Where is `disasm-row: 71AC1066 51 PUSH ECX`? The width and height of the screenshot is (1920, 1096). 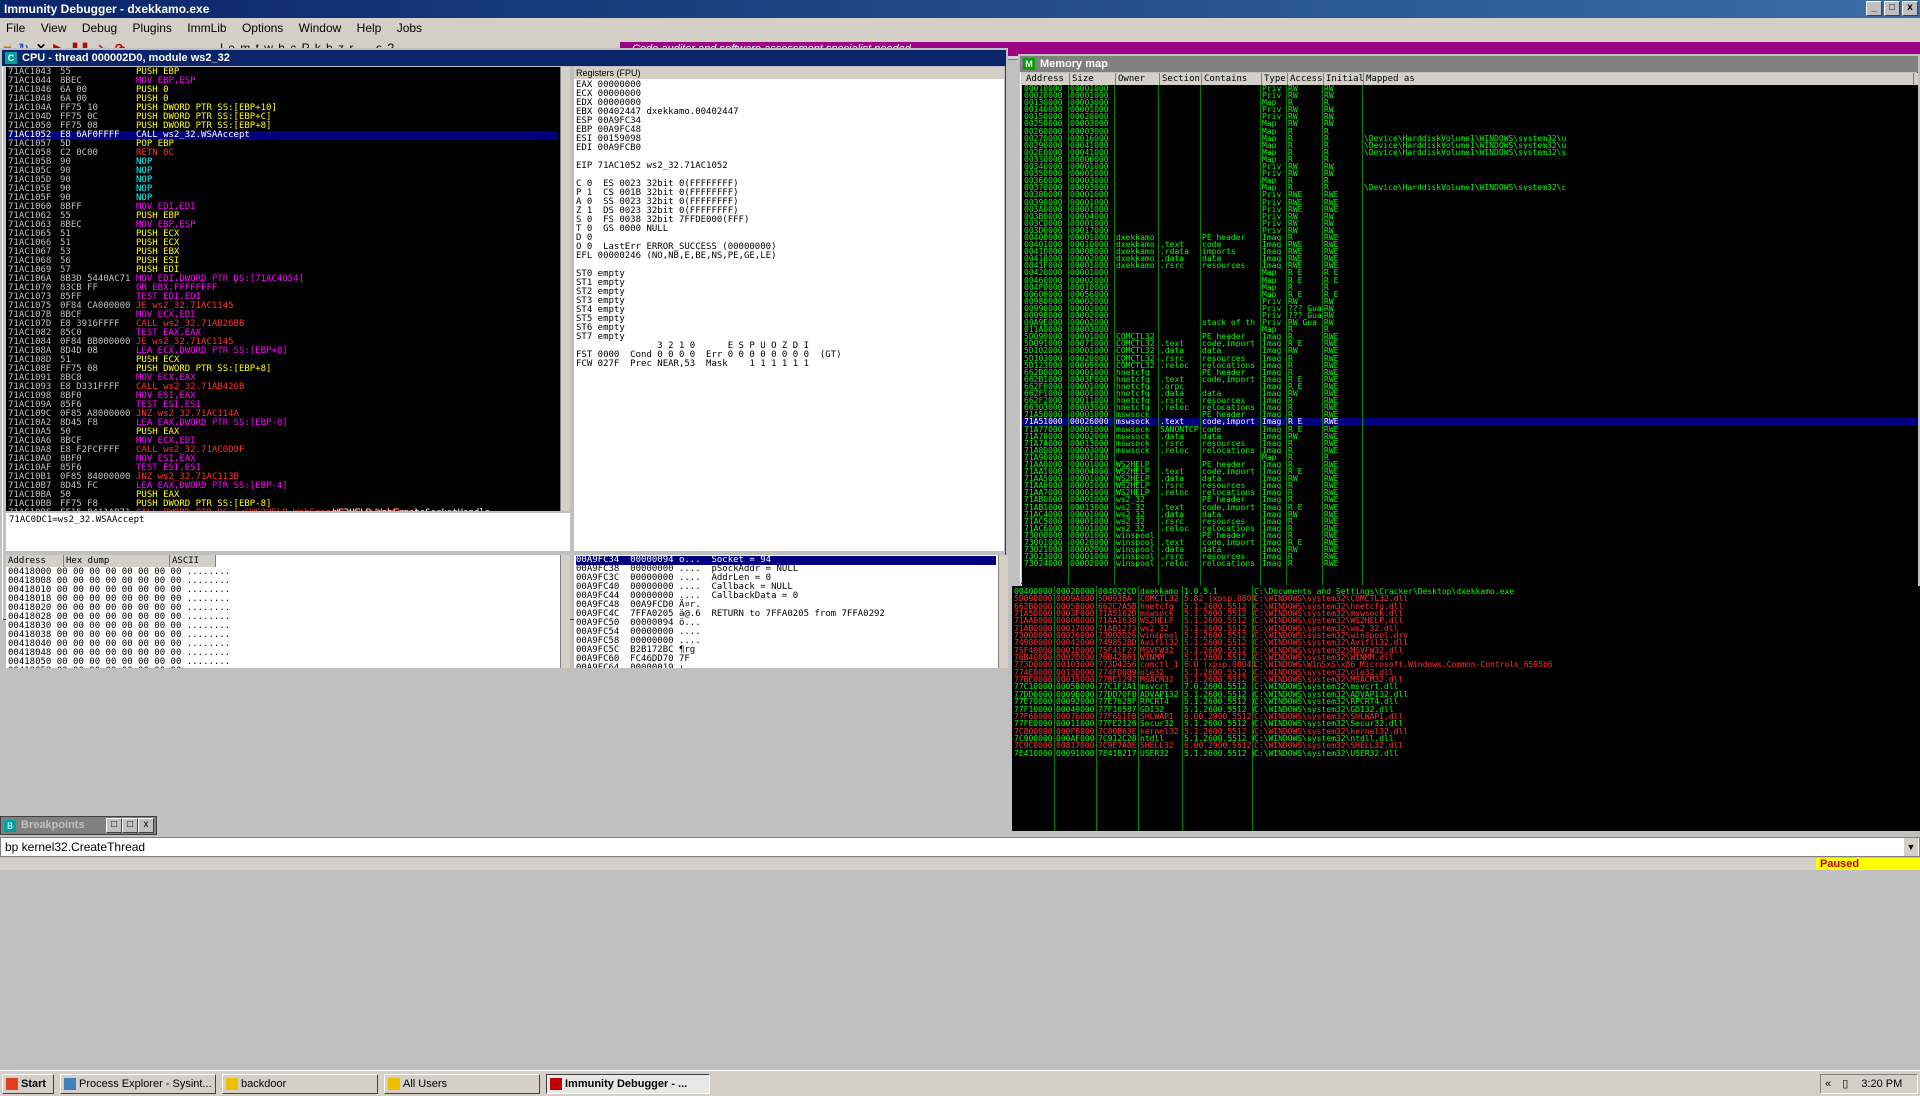 disasm-row: 71AC1066 51 PUSH ECX is located at coordinates (283, 243).